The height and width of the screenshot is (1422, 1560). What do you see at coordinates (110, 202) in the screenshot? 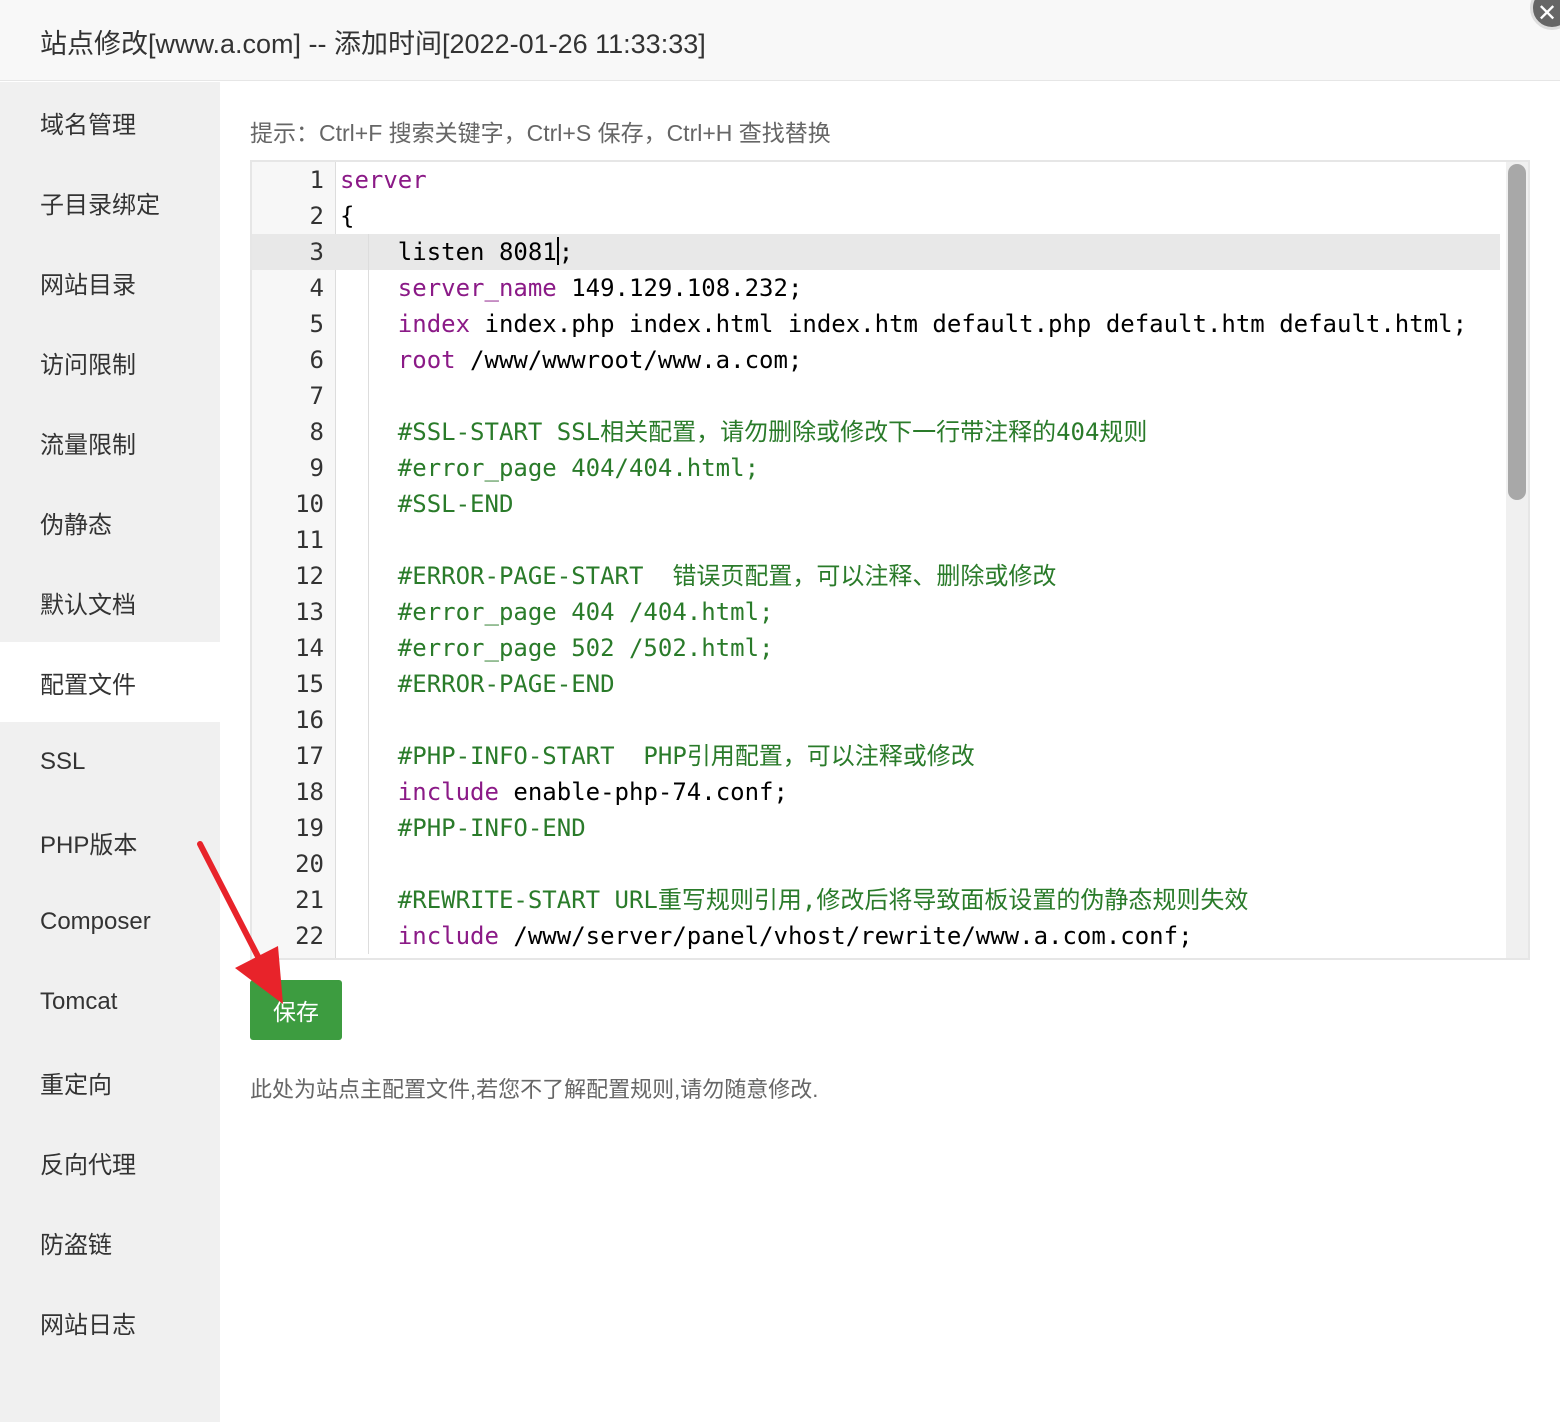
I see `sidebar-item: 子目录绑定` at bounding box center [110, 202].